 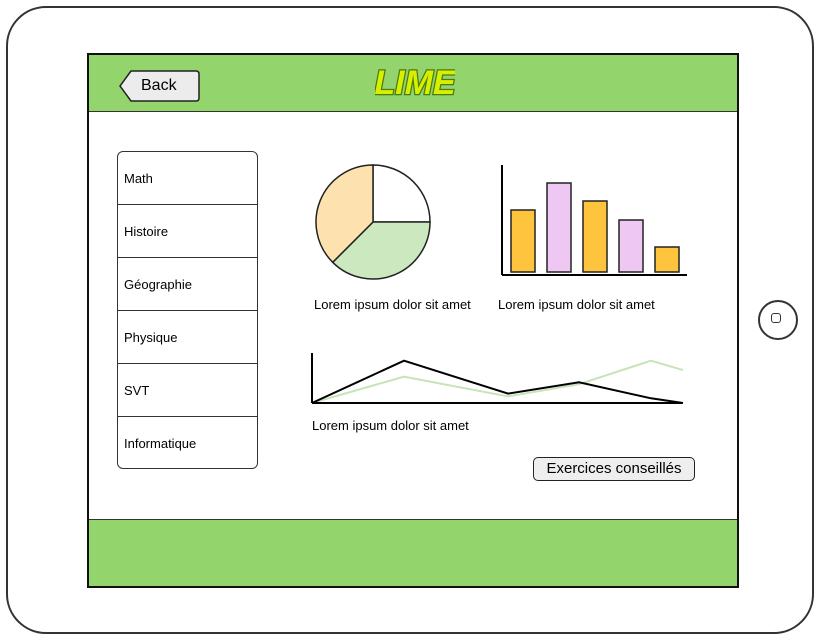 I want to click on pie-chart, so click(x=373, y=222).